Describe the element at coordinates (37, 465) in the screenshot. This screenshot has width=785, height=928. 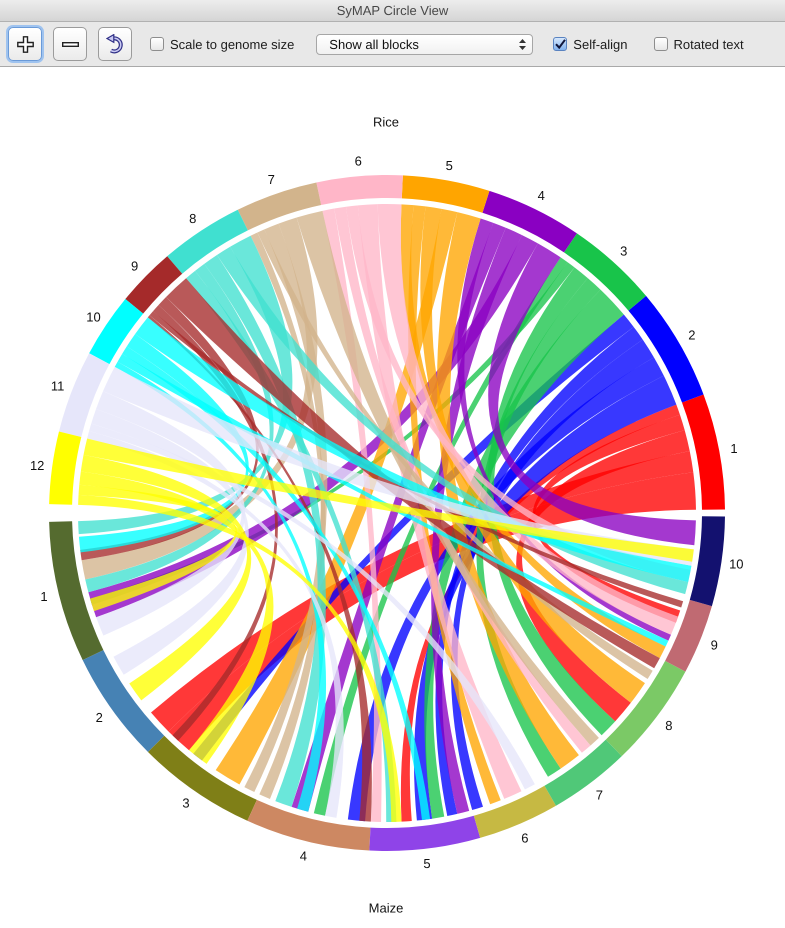
I see `chromosome-label: 12` at that location.